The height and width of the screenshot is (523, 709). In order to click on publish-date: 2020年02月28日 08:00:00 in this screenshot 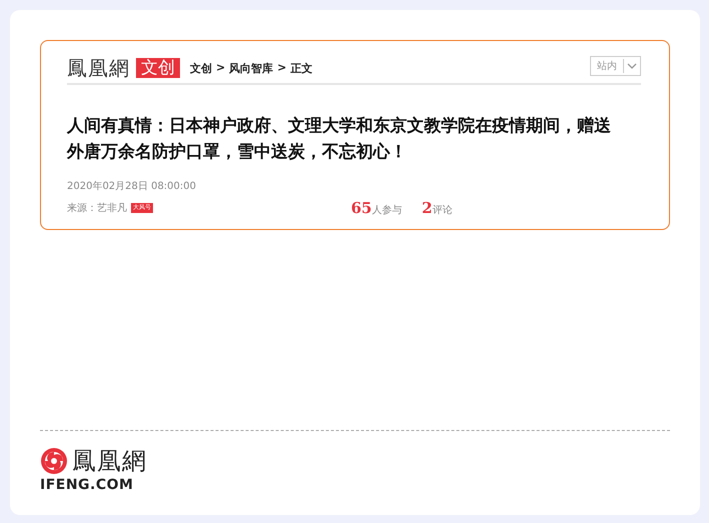, I will do `click(132, 186)`.